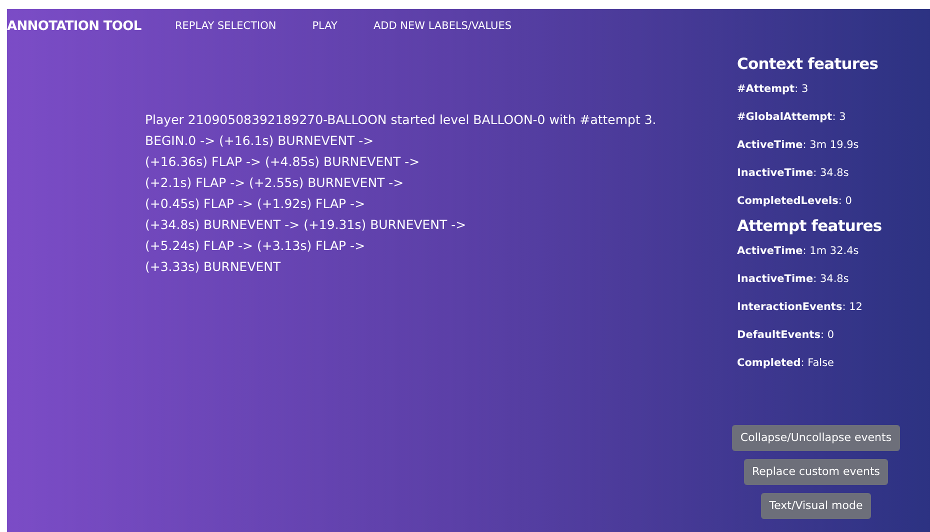 This screenshot has height=532, width=930. Describe the element at coordinates (810, 226) in the screenshot. I see `section-heading: Attempt features` at that location.